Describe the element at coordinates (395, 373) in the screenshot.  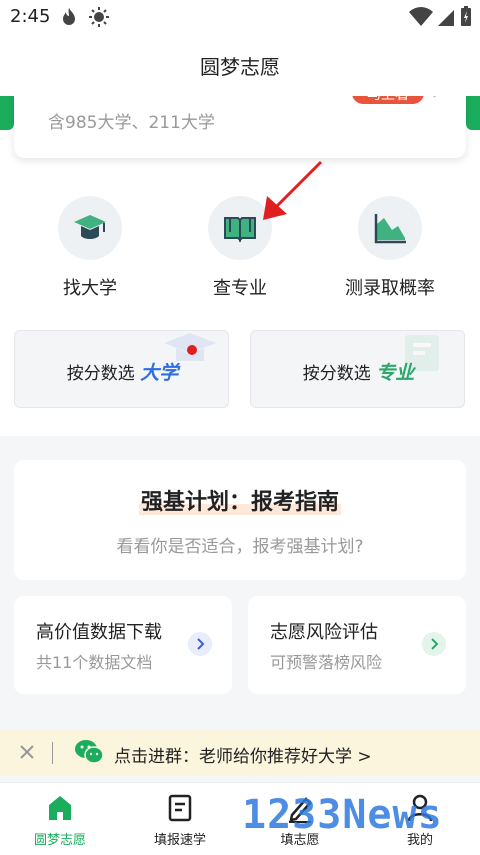
I see `score-highlight: 专业` at that location.